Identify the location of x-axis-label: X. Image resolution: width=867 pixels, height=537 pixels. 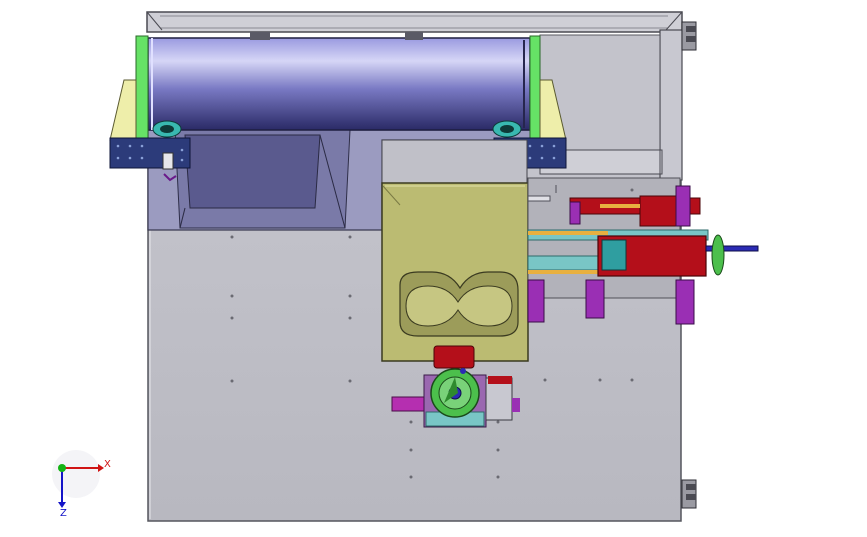
(107, 464).